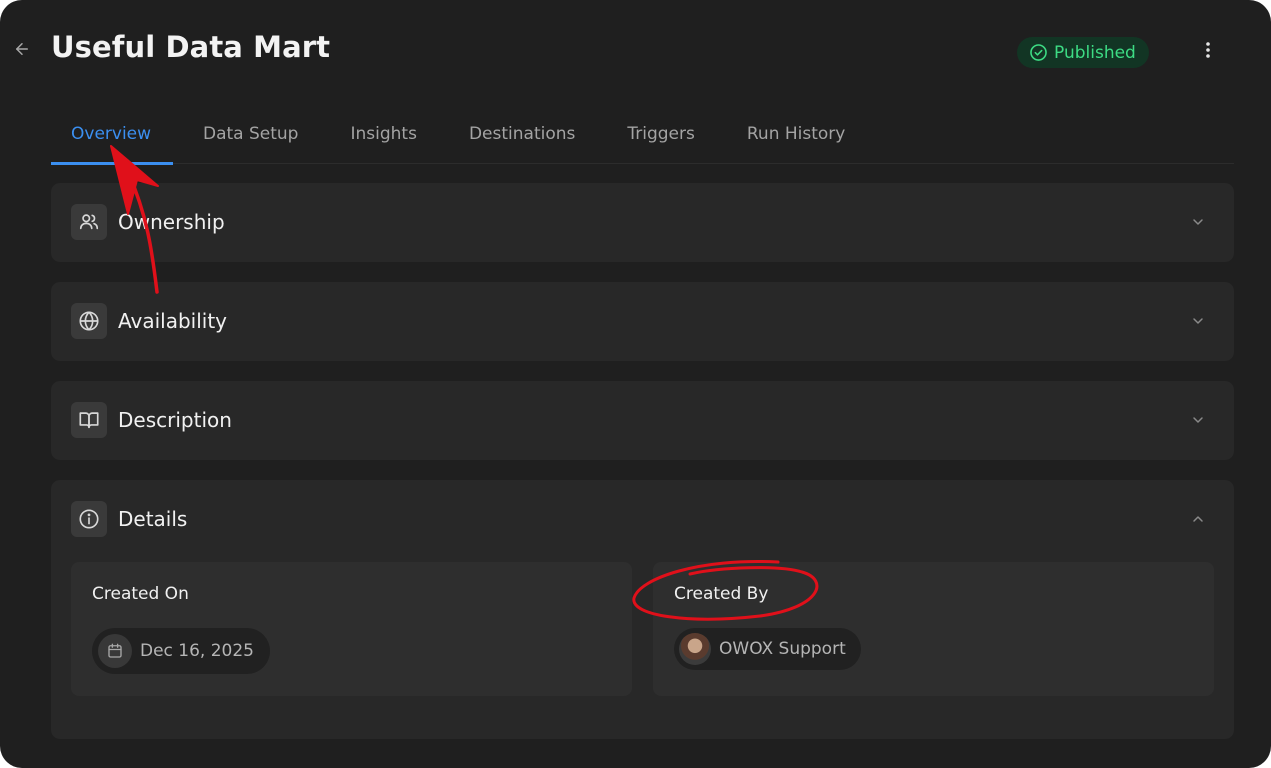  I want to click on avatar, so click(695, 649).